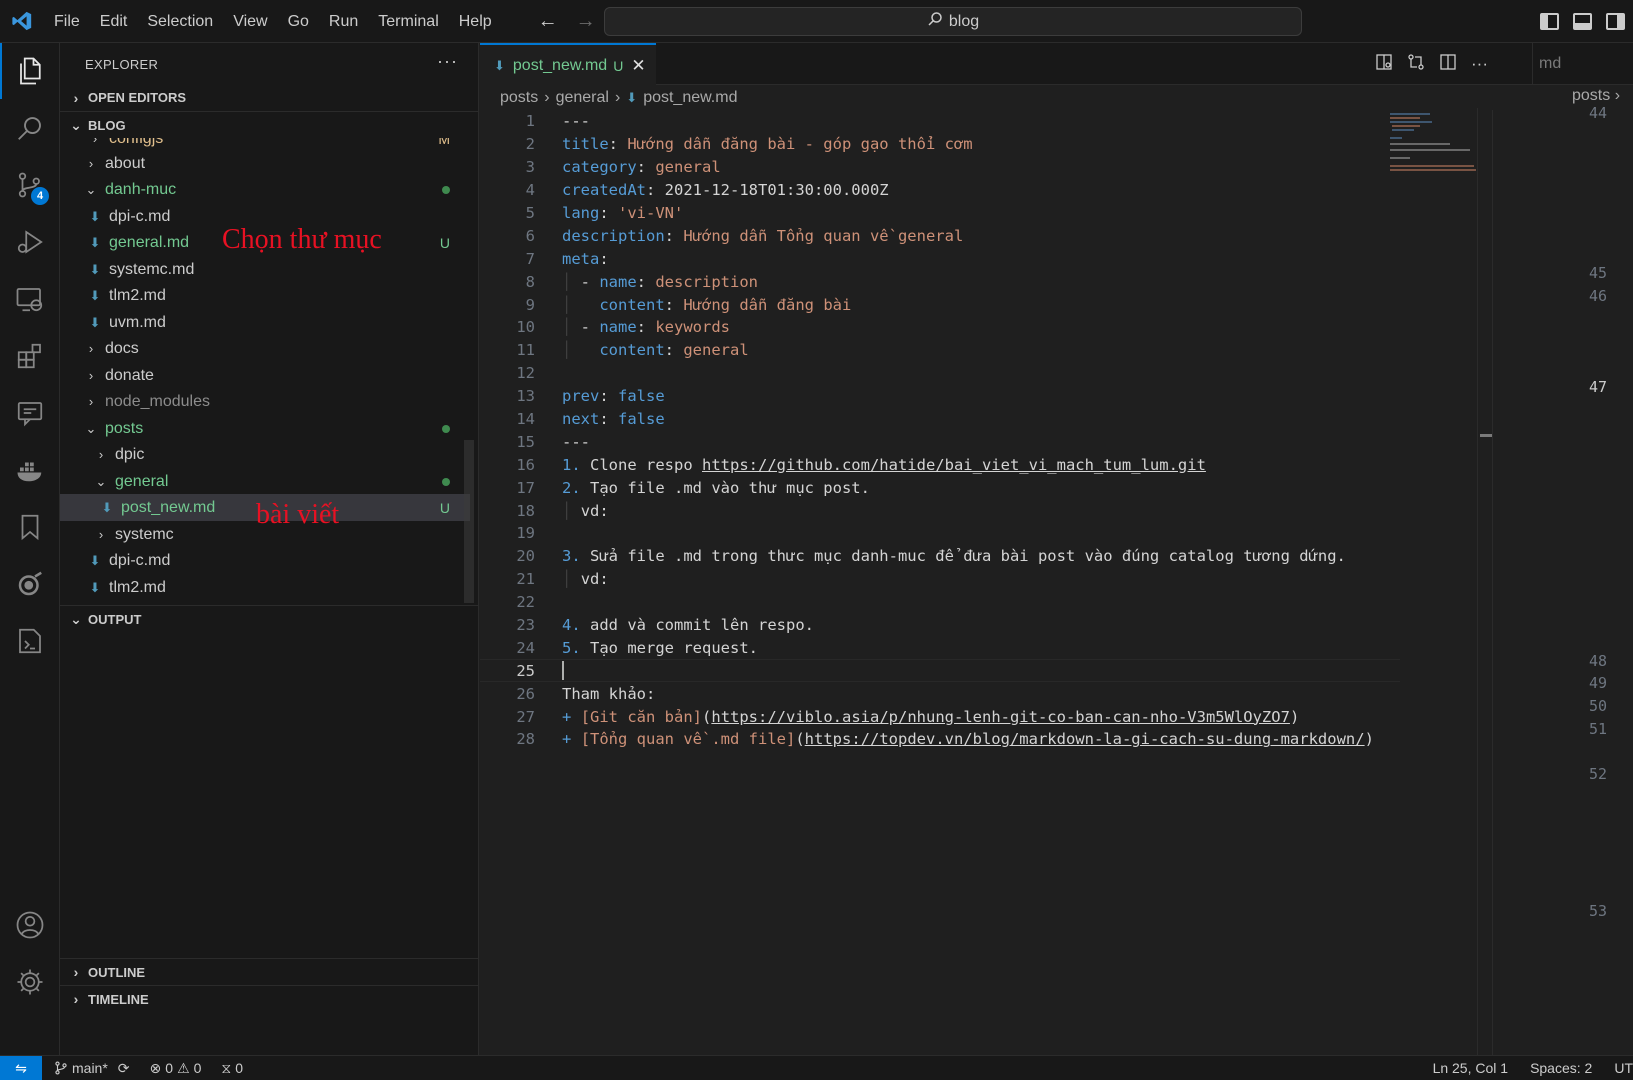 The image size is (1633, 1080). I want to click on split-editor-icon, so click(1448, 64).